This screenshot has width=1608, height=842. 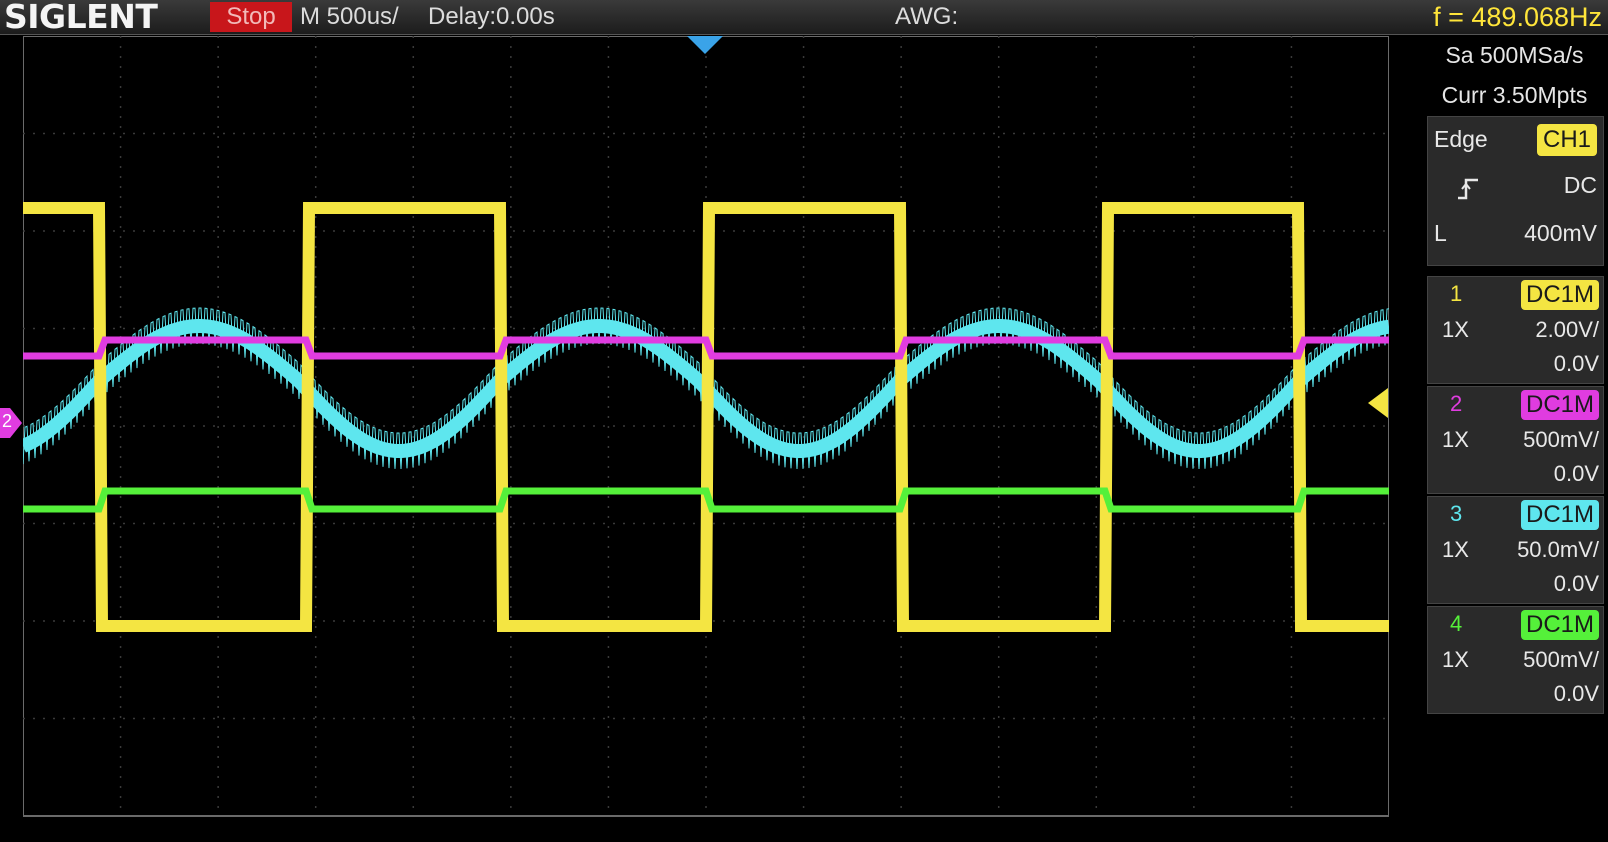 What do you see at coordinates (1455, 329) in the screenshot?
I see `channel-1-probe: 1X` at bounding box center [1455, 329].